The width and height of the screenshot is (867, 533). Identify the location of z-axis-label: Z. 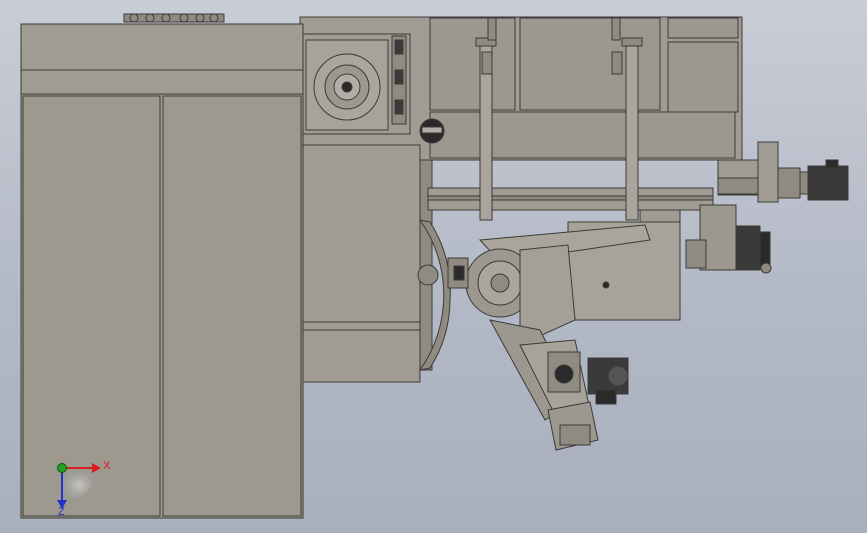
(61, 512).